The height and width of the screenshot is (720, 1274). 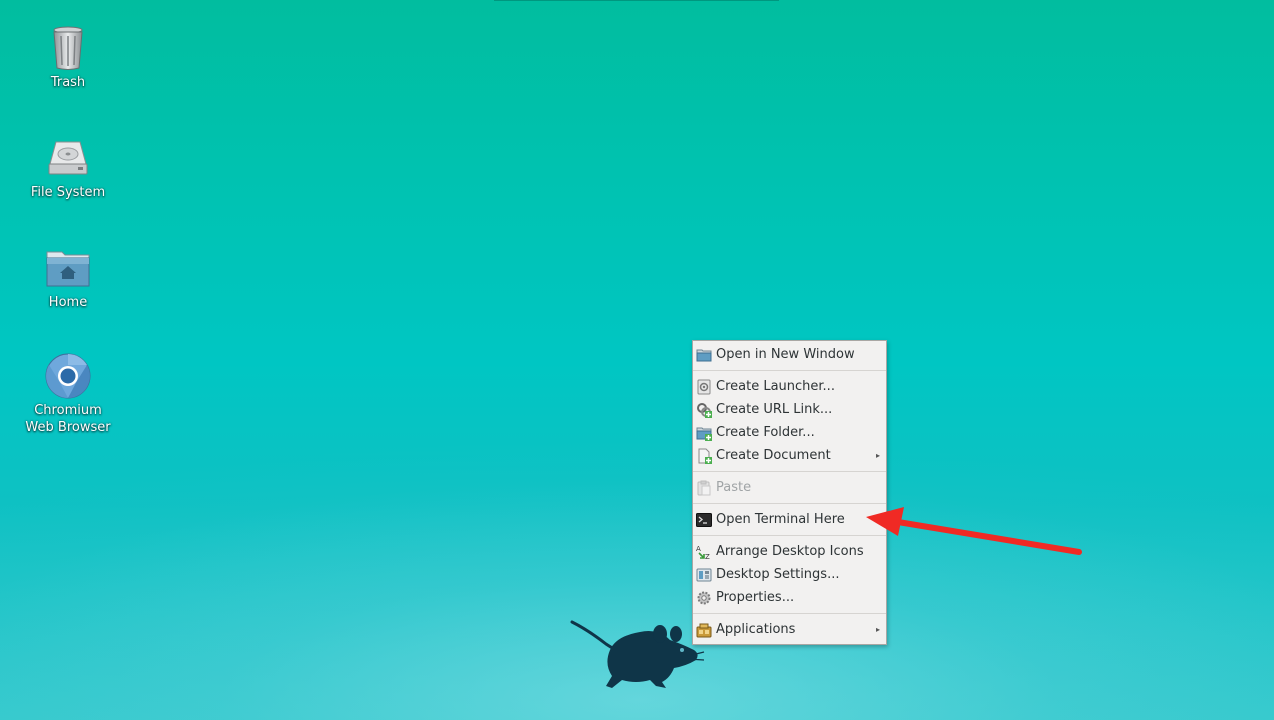 What do you see at coordinates (974, 531) in the screenshot?
I see `annotation-arrow` at bounding box center [974, 531].